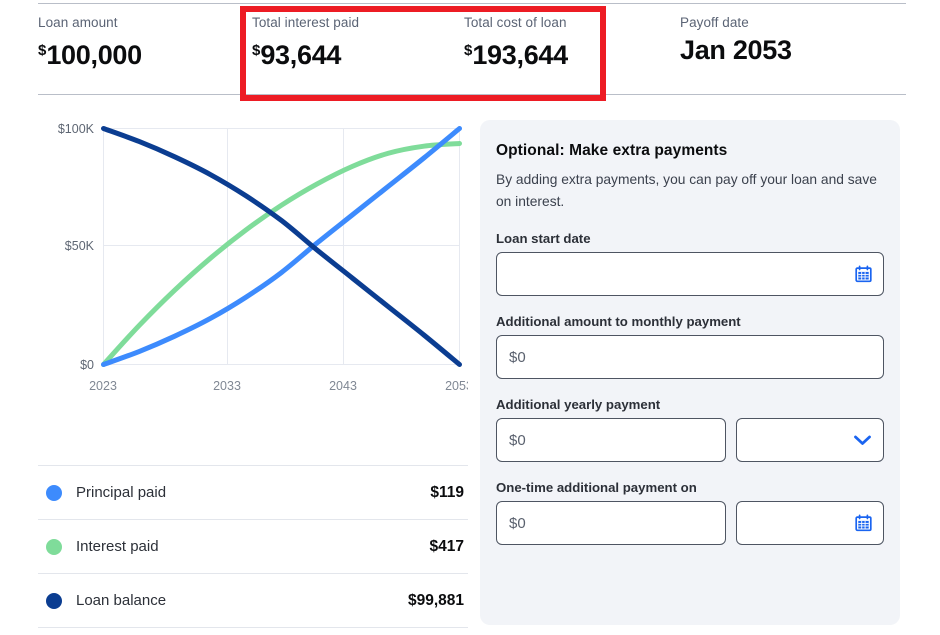 This screenshot has width=940, height=635. I want to click on additional-yearly-amount-input: $0, so click(611, 440).